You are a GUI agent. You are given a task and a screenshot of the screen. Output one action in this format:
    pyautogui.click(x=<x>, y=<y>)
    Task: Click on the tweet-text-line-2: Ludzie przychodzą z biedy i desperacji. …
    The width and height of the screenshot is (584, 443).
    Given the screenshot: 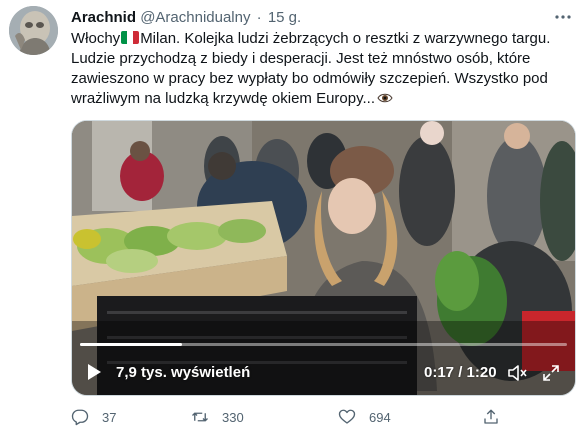 What is the action you would take?
    pyautogui.click(x=301, y=58)
    